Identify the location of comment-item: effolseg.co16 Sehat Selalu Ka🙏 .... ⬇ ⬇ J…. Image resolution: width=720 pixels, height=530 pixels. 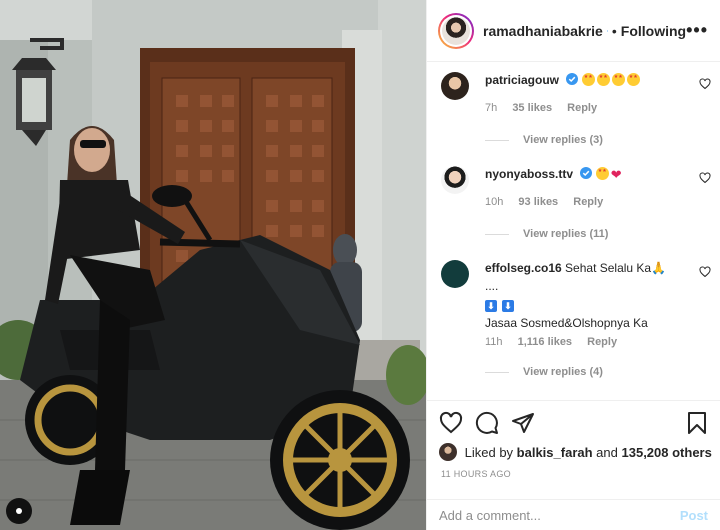
(576, 325).